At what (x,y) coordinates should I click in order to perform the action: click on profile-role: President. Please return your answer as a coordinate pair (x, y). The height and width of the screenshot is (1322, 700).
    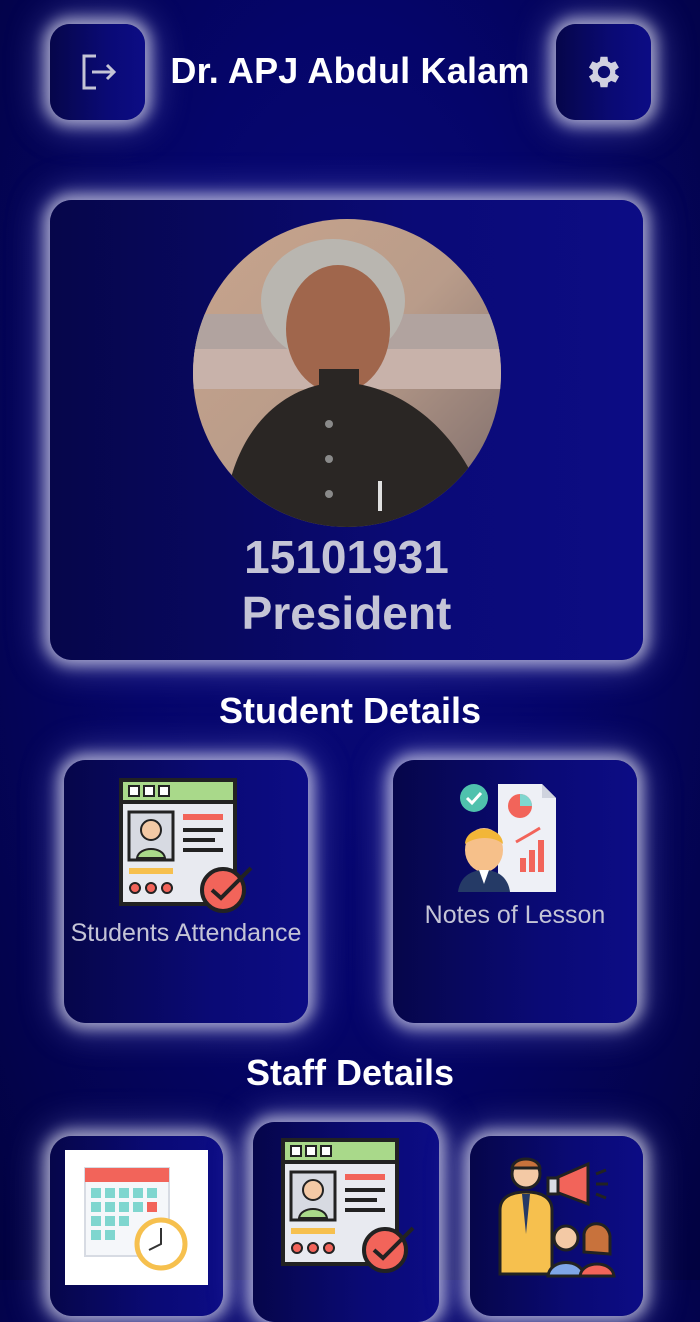
    Looking at the image, I should click on (346, 613).